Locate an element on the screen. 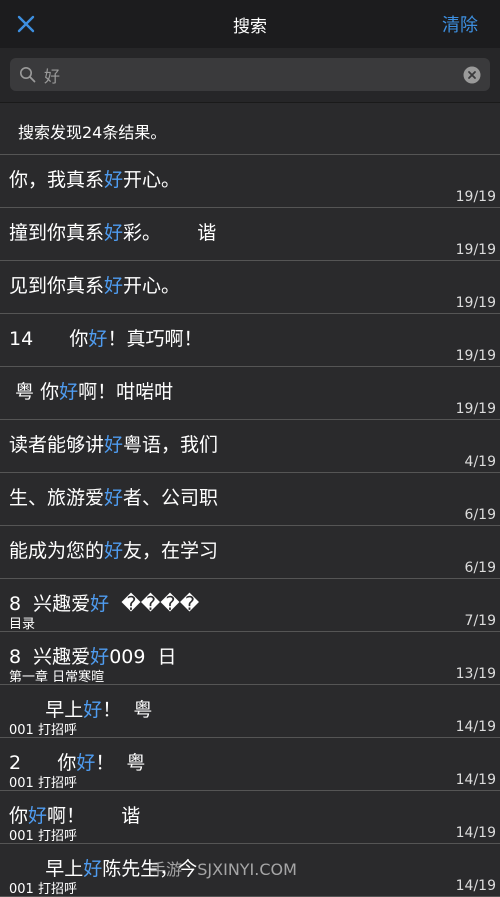 The height and width of the screenshot is (897, 500). result-text-after: 啊！ 谐 is located at coordinates (94, 816).